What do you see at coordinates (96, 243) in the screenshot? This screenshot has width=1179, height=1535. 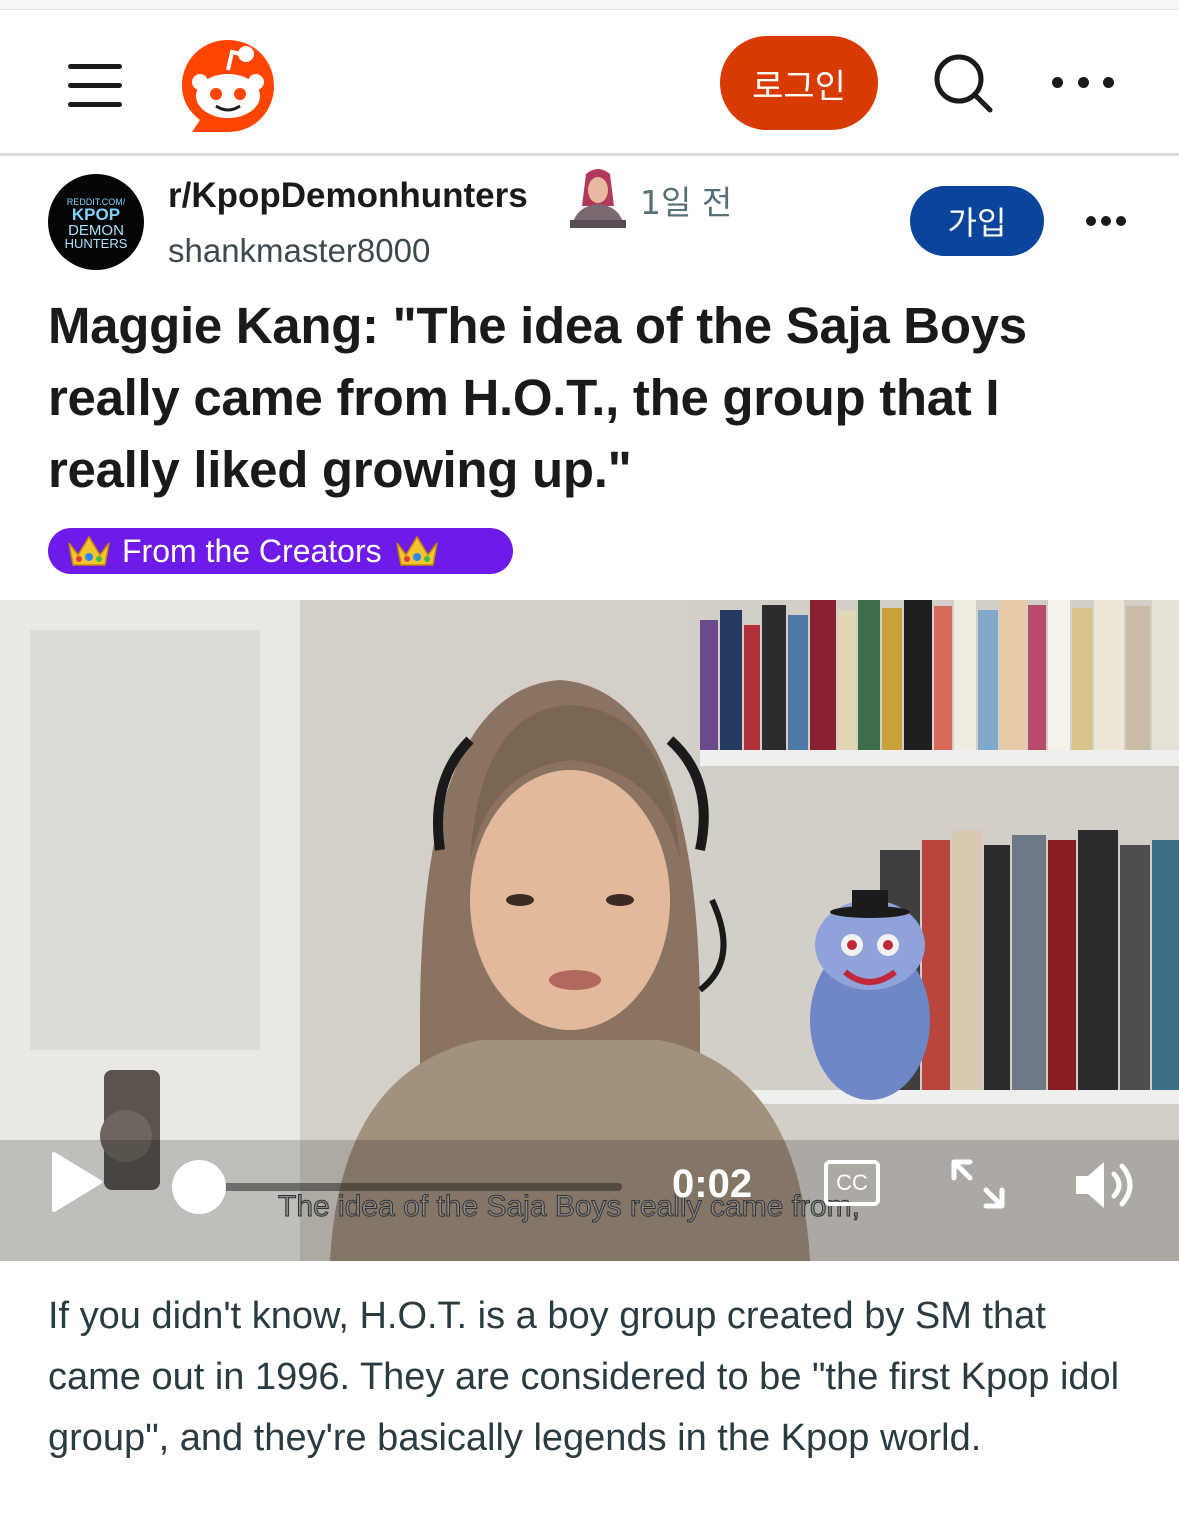 I see `avatar-text-4: HUNTERS` at bounding box center [96, 243].